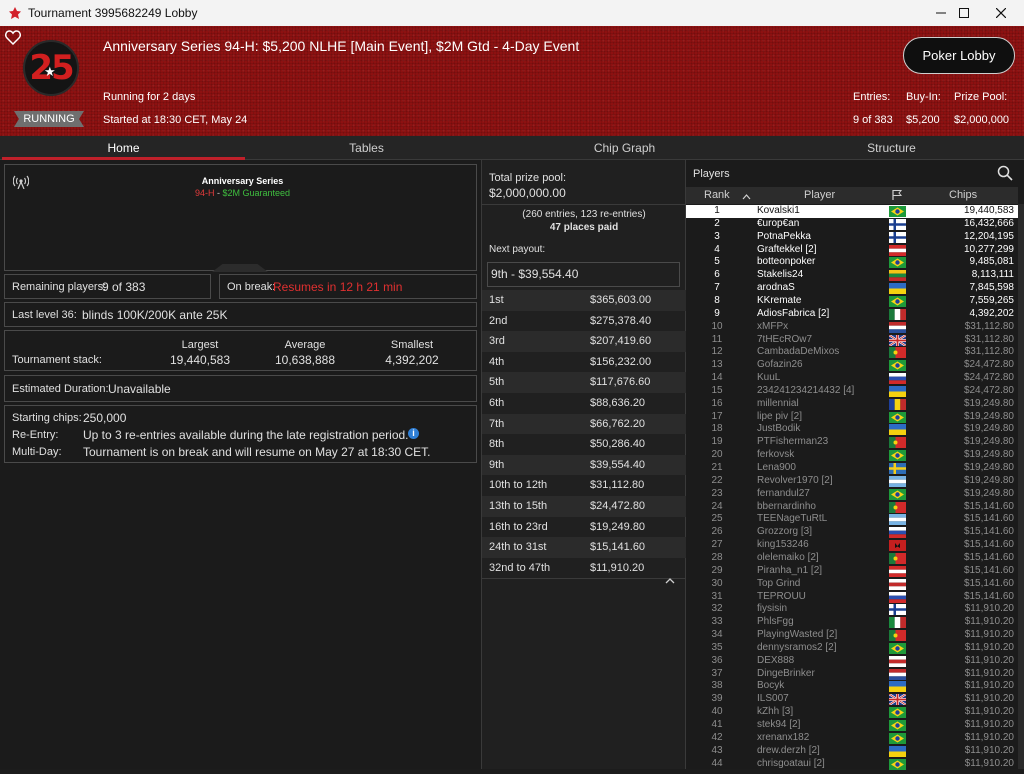 The width and height of the screenshot is (1024, 774). Describe the element at coordinates (852, 327) in the screenshot. I see `player-row: 10 xMFPx $31,112.80` at that location.